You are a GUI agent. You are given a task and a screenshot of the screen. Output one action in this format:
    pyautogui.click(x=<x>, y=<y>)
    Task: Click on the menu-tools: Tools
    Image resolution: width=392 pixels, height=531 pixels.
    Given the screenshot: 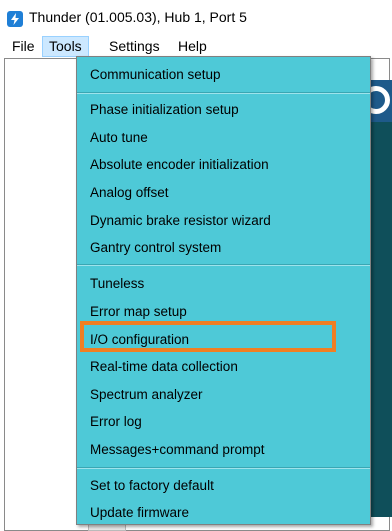 What is the action you would take?
    pyautogui.click(x=65, y=46)
    